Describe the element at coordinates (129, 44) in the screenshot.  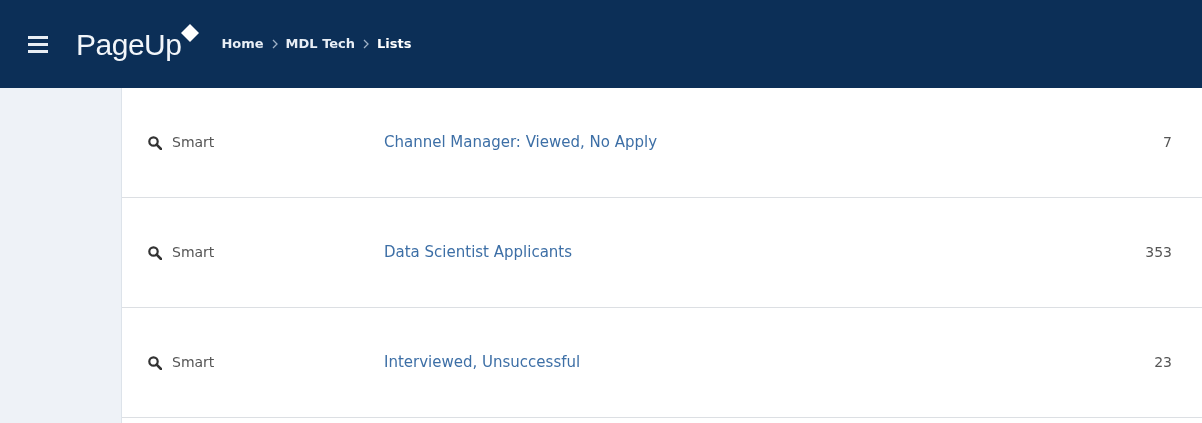
I see `logo-text: PageUp` at that location.